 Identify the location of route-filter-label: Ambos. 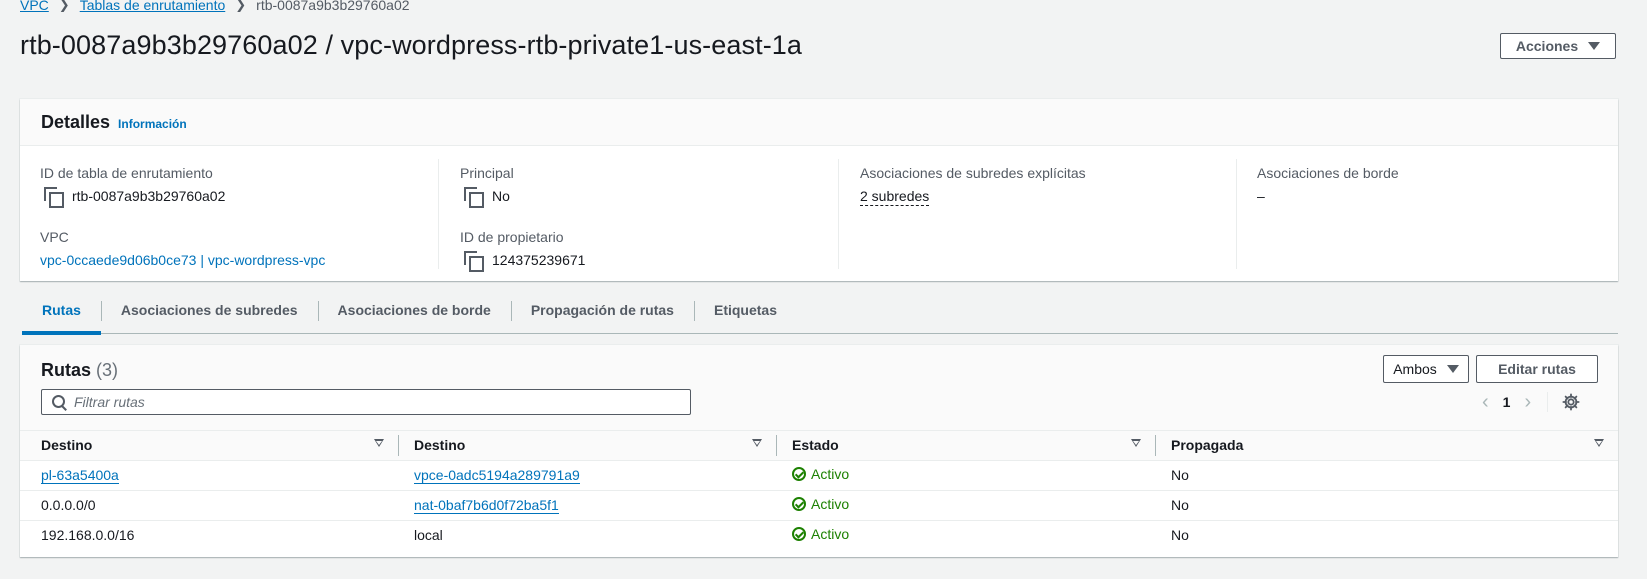
(1415, 369).